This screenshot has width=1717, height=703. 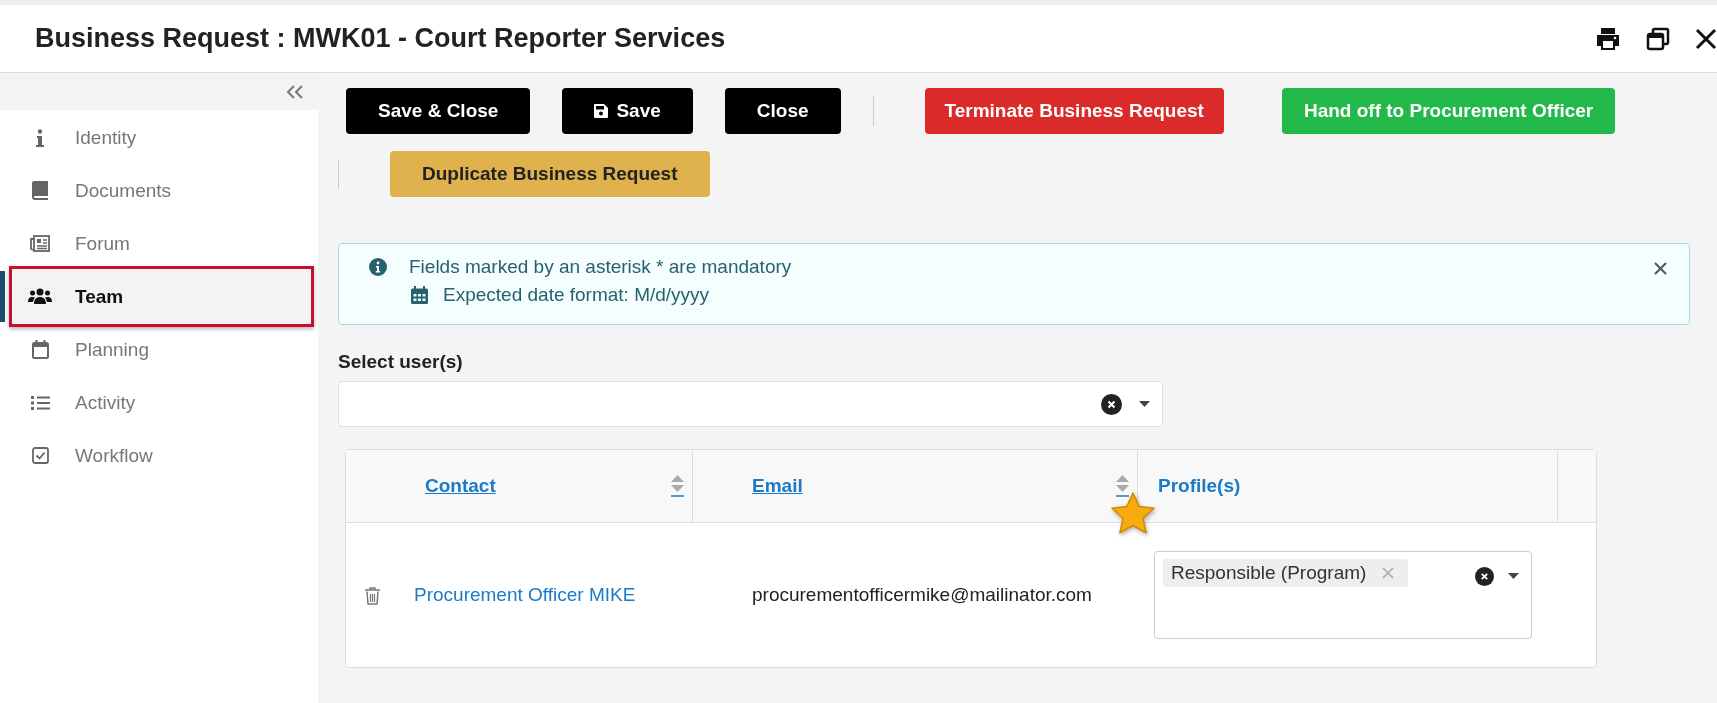 I want to click on checkbox-icon, so click(x=40, y=455).